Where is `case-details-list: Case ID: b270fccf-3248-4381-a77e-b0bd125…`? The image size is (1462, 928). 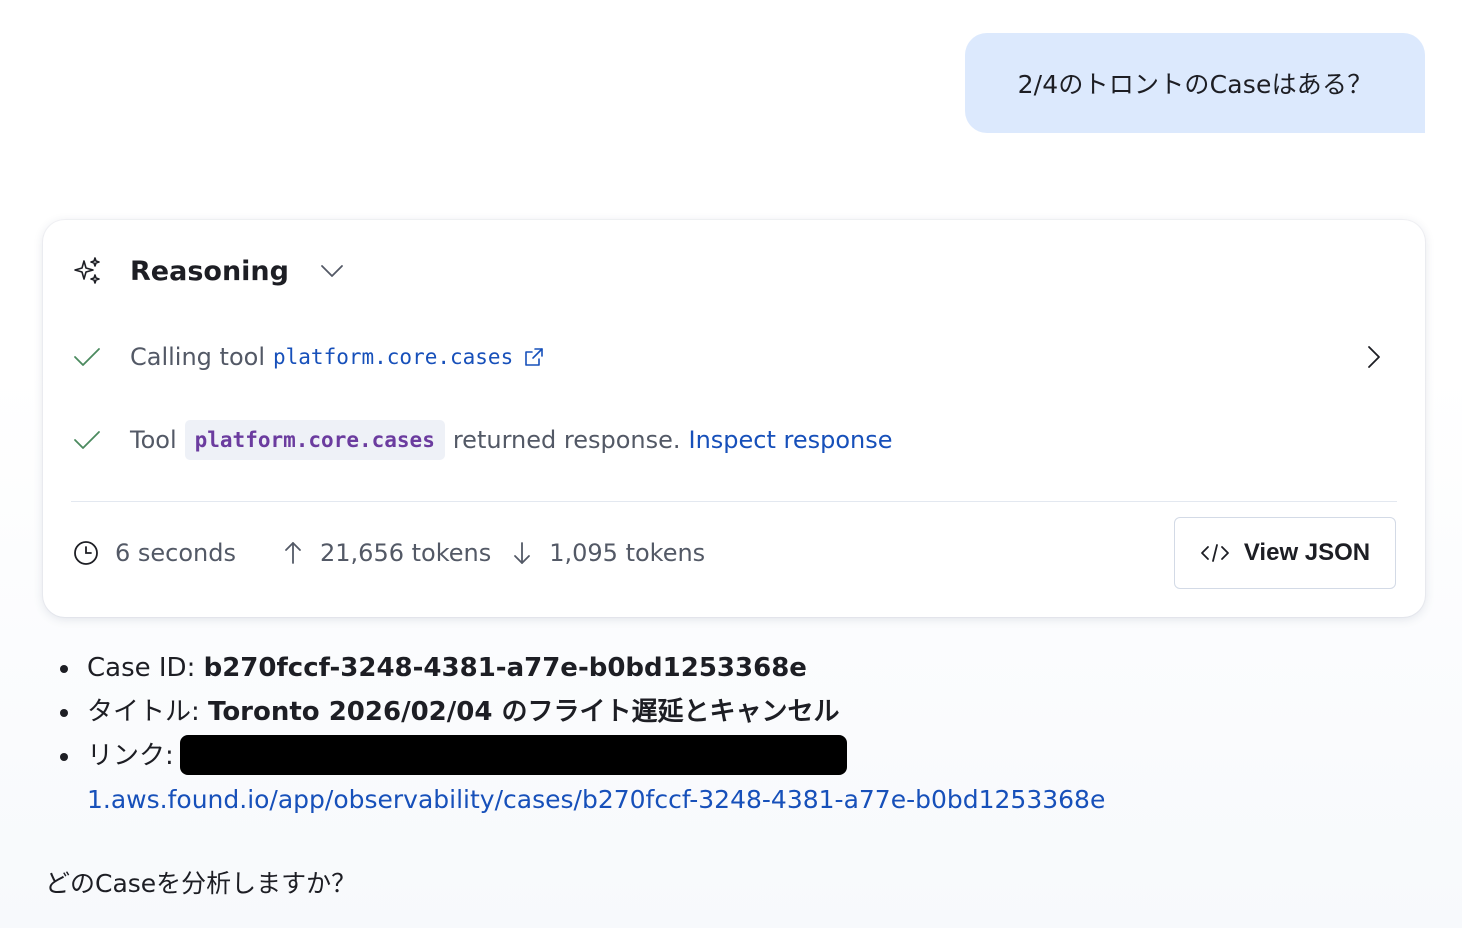
case-details-list: Case ID: b270fccf-3248-4381-a77e-b0bd125… is located at coordinates (582, 734).